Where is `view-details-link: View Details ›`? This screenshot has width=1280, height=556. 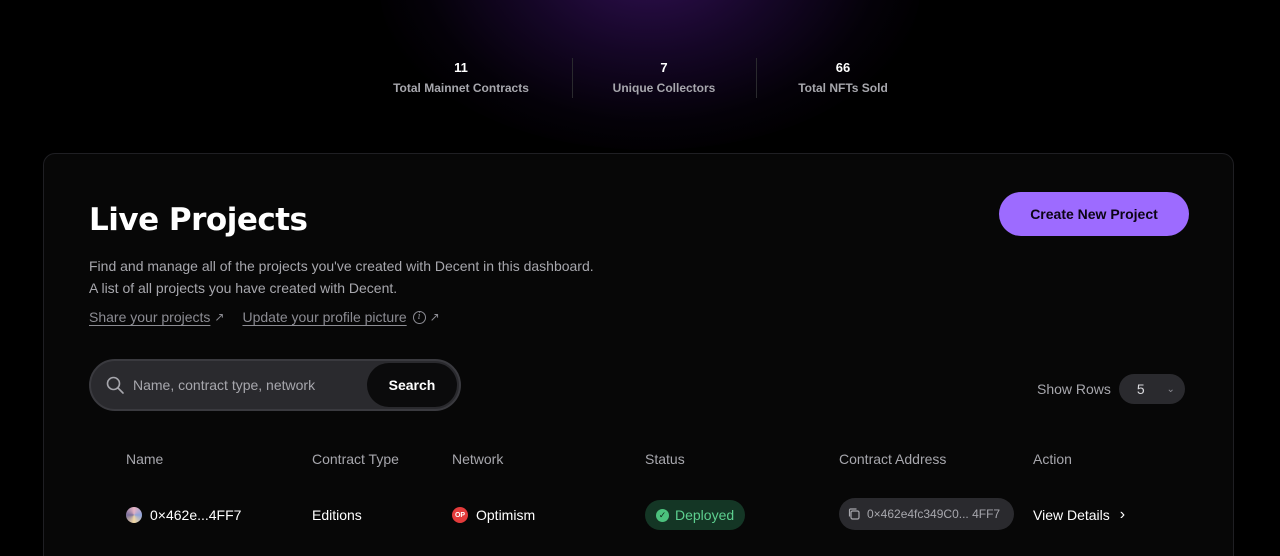 view-details-link: View Details › is located at coordinates (1079, 515).